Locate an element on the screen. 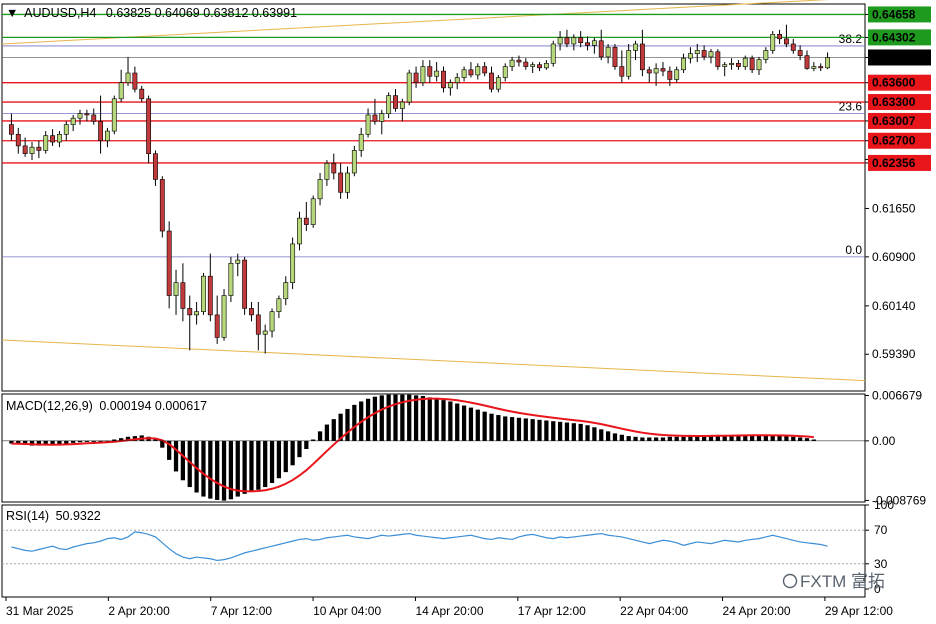 This screenshot has height=624, width=936. price-tick-label: 0.60900 is located at coordinates (894, 257).